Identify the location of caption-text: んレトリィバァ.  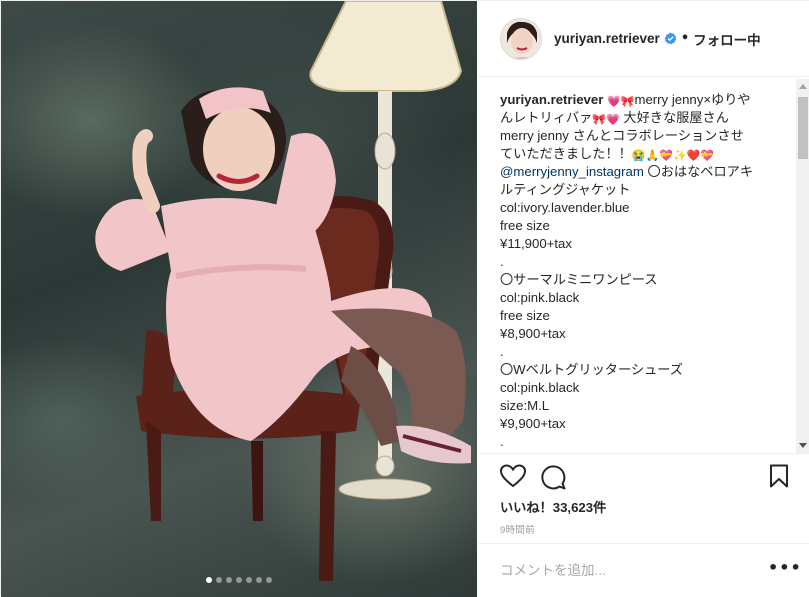
(546, 117).